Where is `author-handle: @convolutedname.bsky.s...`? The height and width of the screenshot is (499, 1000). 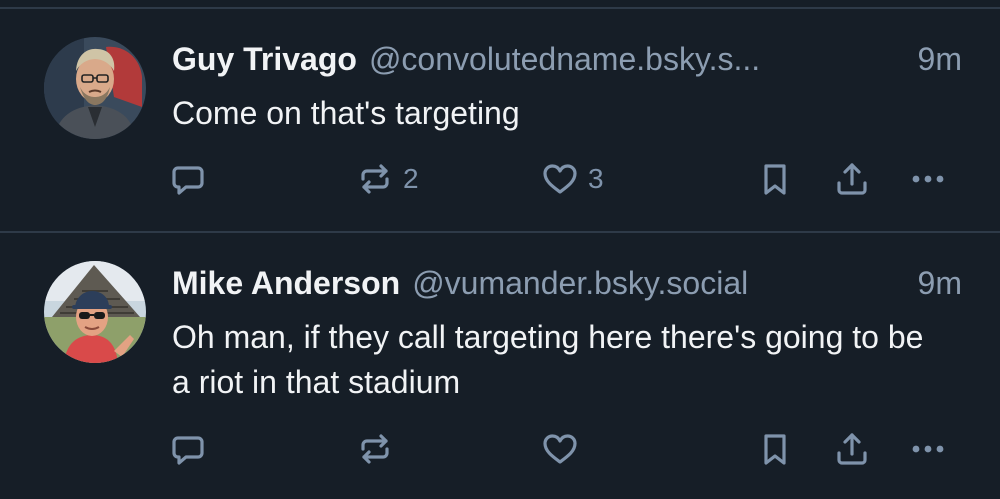
author-handle: @convolutedname.bsky.s... is located at coordinates (632, 59).